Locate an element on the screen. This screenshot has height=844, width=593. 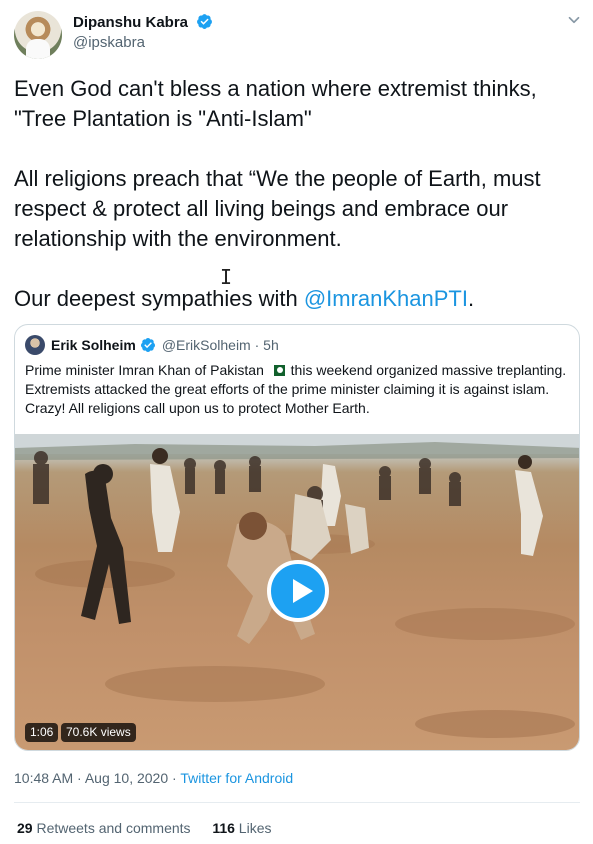
likes-stat: 116 Likes is located at coordinates (241, 828).